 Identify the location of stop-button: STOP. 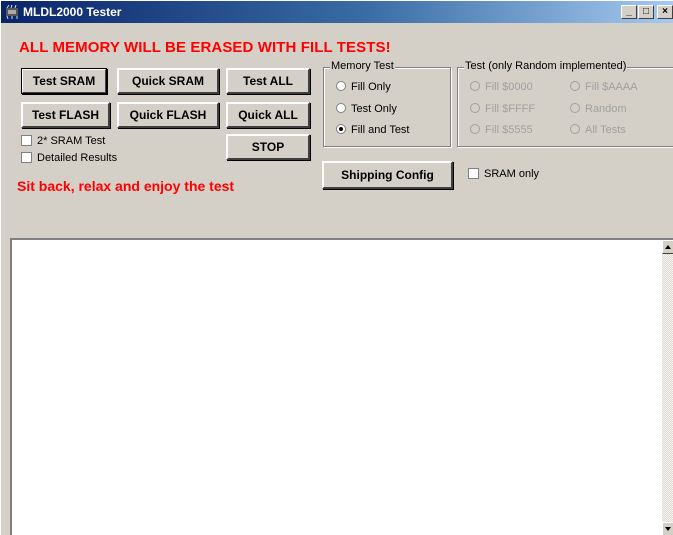
(268, 147).